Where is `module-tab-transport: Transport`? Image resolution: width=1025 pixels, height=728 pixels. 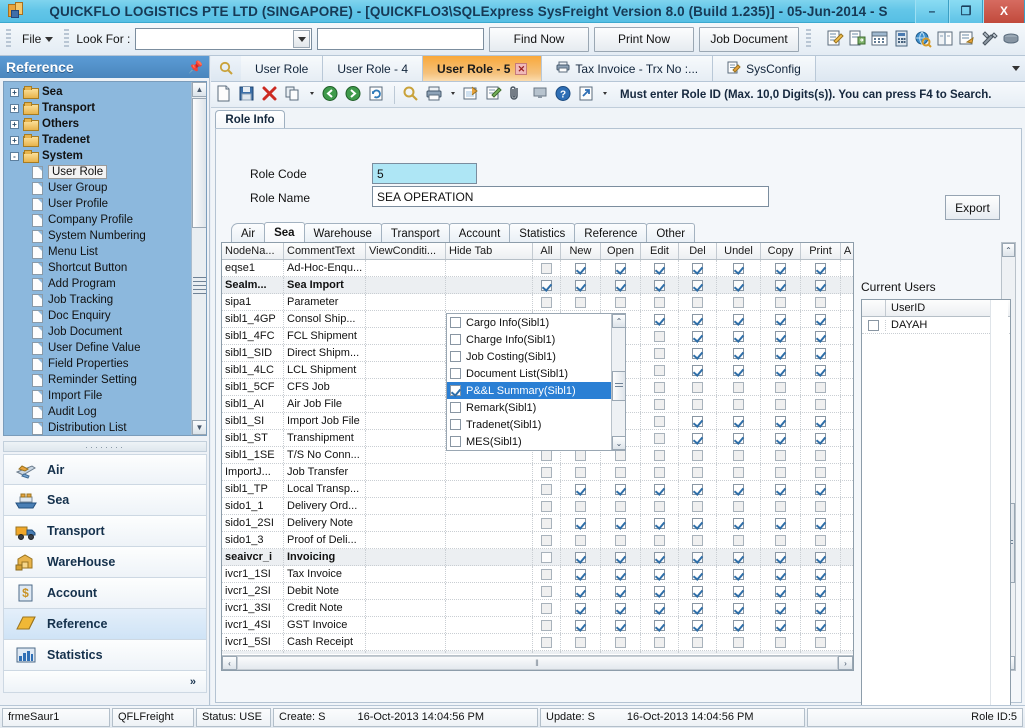
module-tab-transport: Transport is located at coordinates (415, 233).